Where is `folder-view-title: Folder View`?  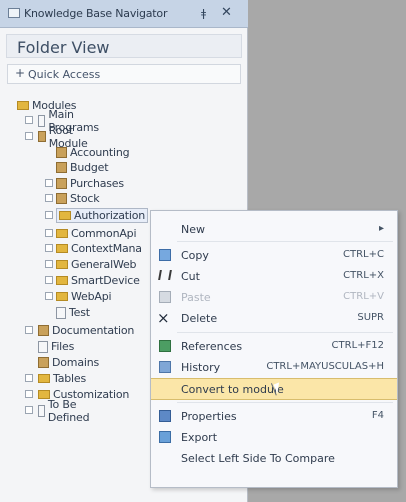 folder-view-title: Folder View is located at coordinates (63, 47).